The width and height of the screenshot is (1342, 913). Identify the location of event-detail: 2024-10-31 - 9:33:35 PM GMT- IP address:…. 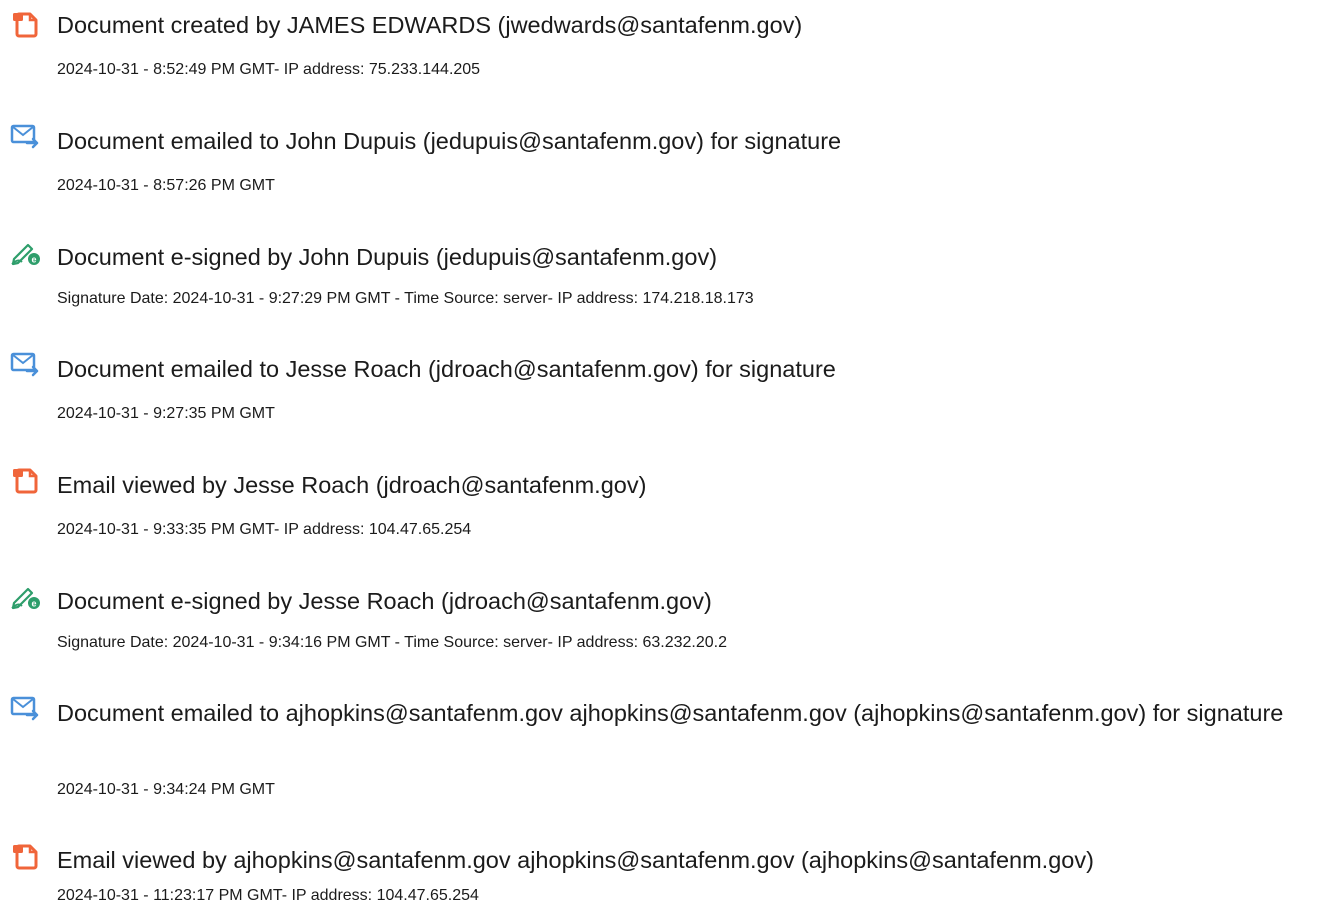
(264, 529).